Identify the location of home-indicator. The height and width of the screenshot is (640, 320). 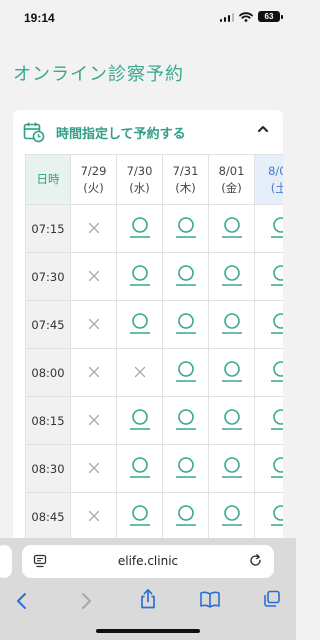
(148, 631).